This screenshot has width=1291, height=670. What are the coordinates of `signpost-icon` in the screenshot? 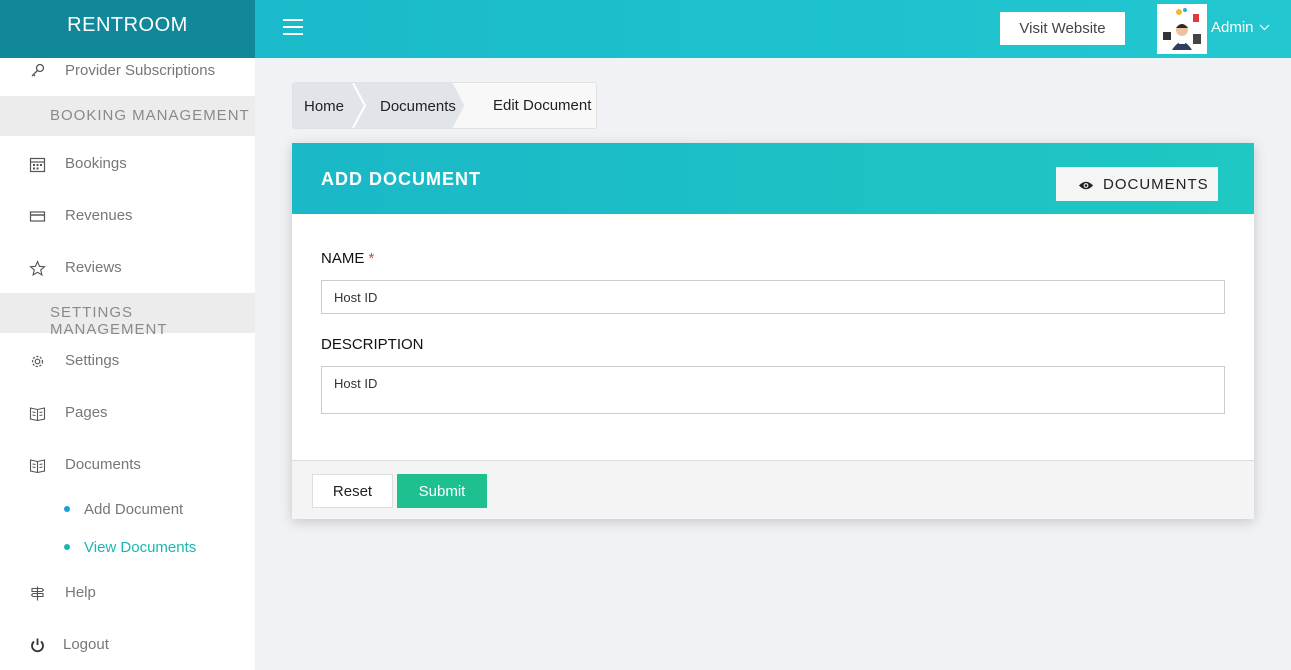 It's located at (37, 593).